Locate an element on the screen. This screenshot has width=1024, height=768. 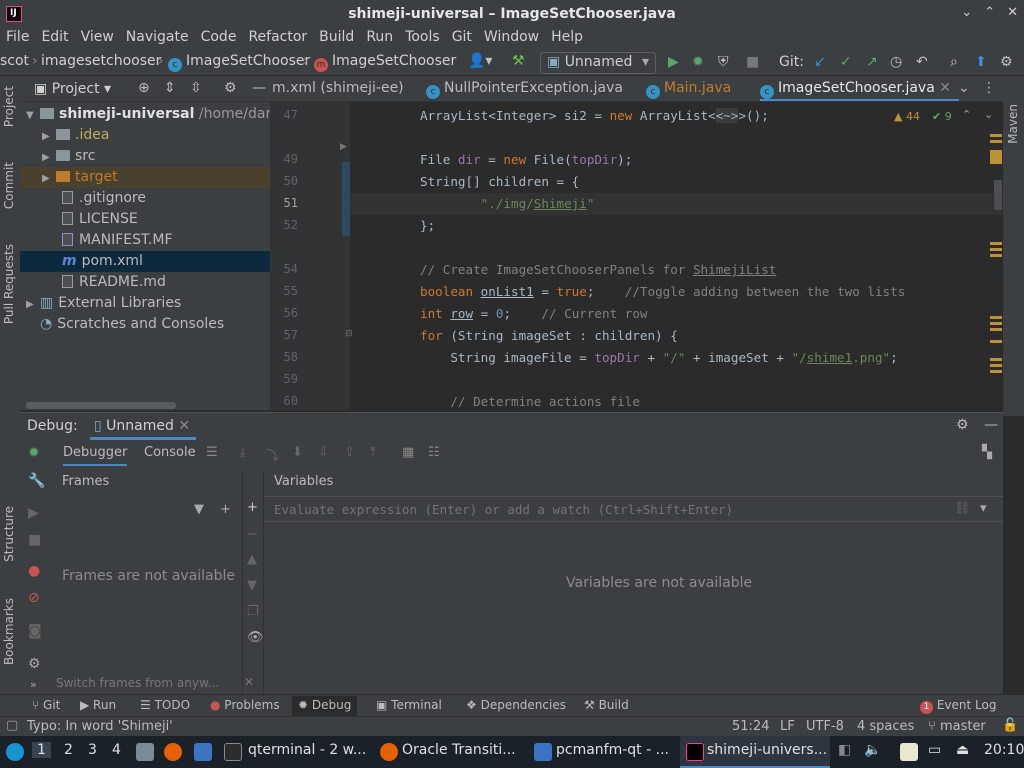
user-icon: 👤▾ is located at coordinates (480, 61).